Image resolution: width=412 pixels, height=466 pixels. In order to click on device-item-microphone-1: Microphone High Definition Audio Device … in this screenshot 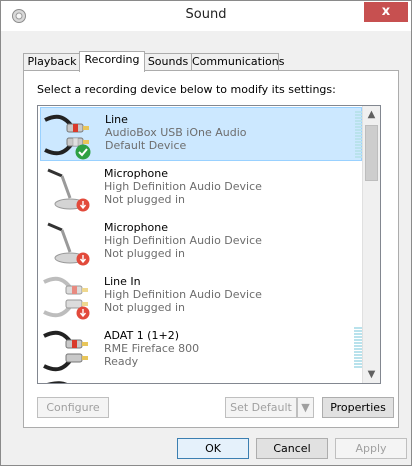, I will do `click(201, 189)`.